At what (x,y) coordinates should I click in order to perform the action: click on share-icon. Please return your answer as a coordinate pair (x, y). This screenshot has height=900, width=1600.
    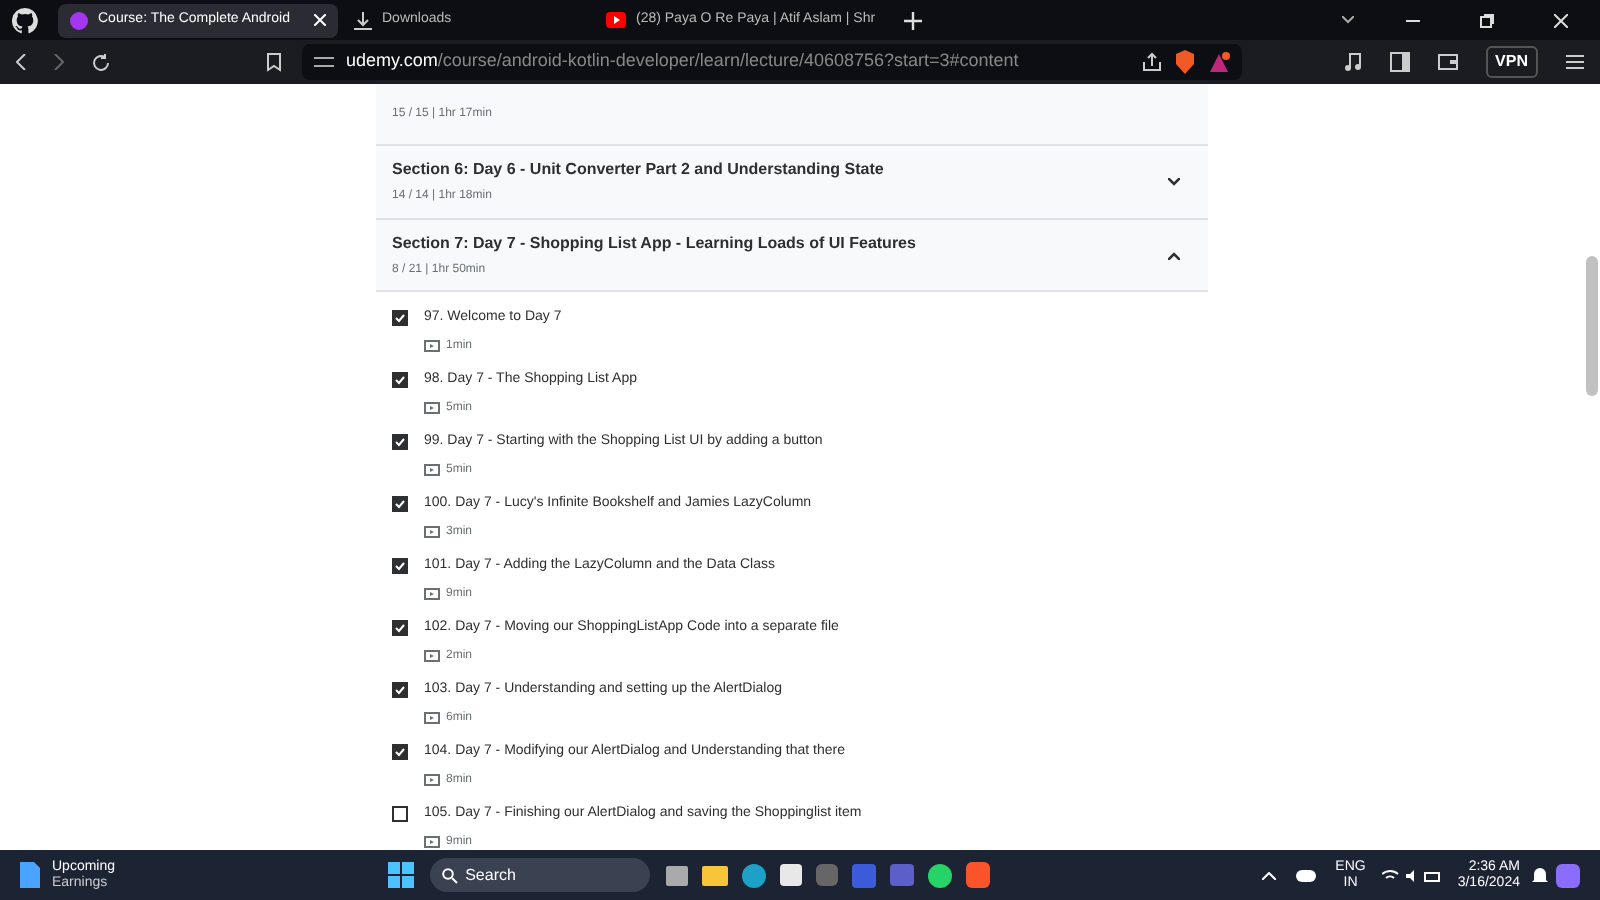
    Looking at the image, I should click on (1152, 62).